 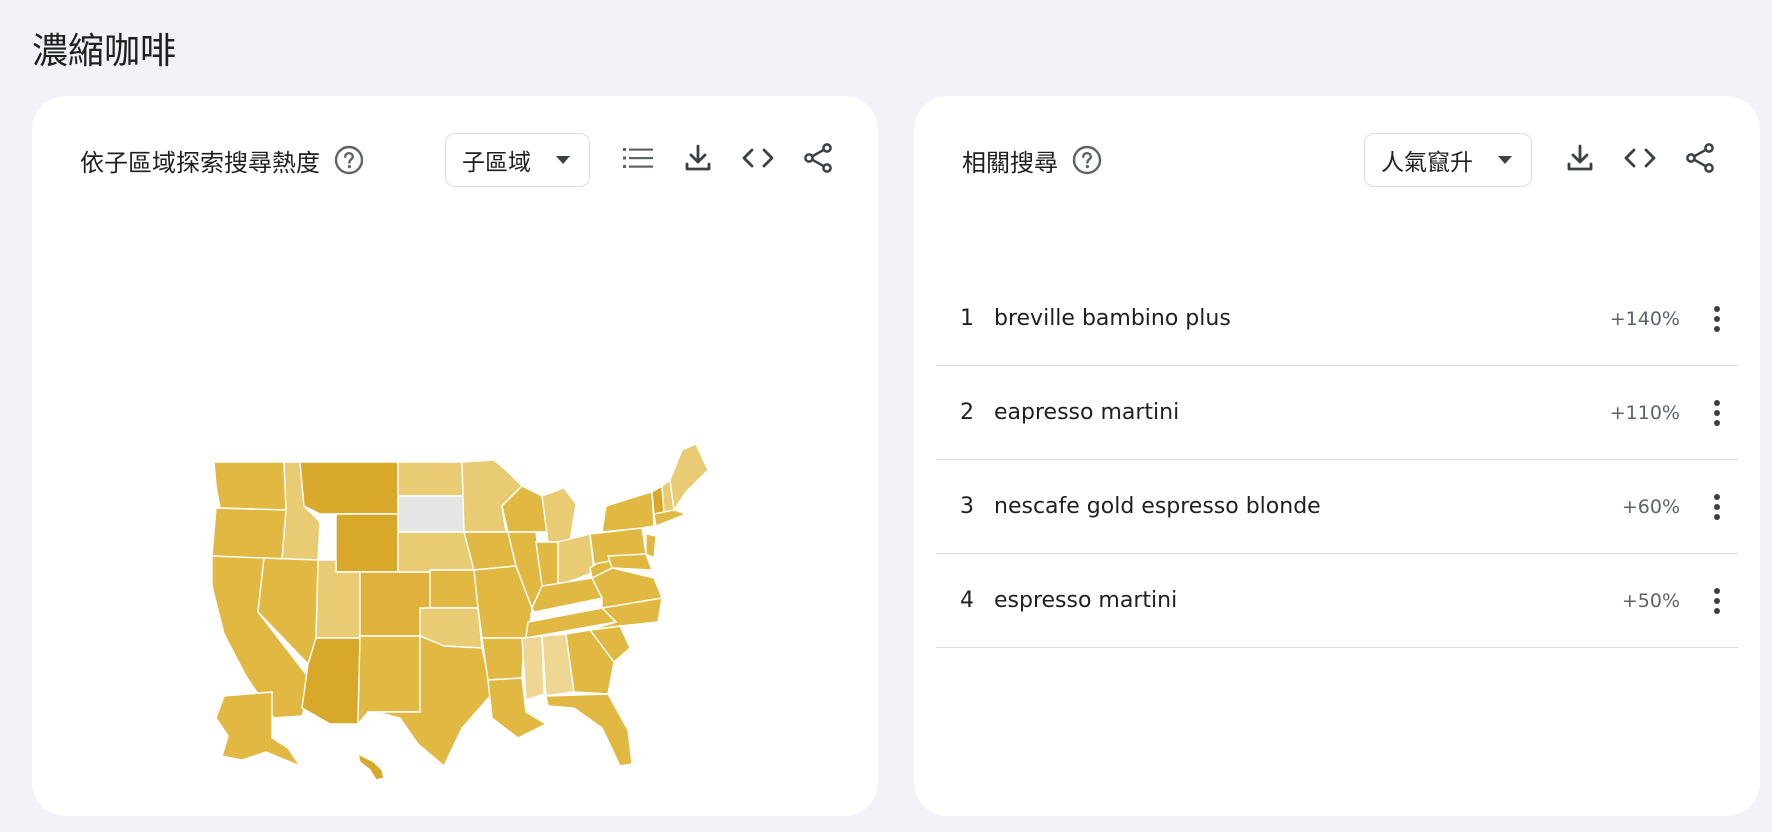 What do you see at coordinates (249, 534) in the screenshot?
I see `map-region-oregon` at bounding box center [249, 534].